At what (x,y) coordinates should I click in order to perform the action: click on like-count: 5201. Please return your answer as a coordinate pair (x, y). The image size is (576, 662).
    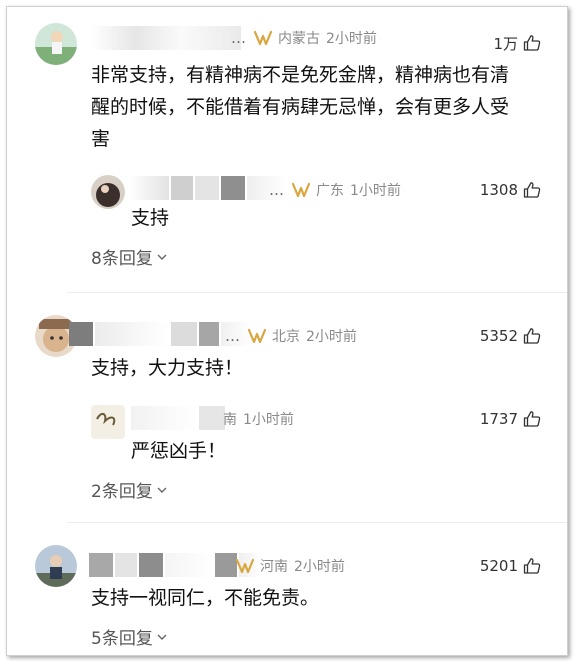
    Looking at the image, I should click on (498, 566).